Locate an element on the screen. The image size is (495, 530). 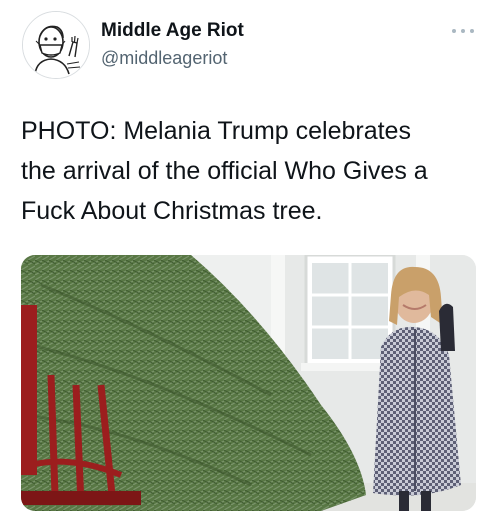
tweet-text-line: PHOTO: Melania Trump celebrates is located at coordinates (216, 131).